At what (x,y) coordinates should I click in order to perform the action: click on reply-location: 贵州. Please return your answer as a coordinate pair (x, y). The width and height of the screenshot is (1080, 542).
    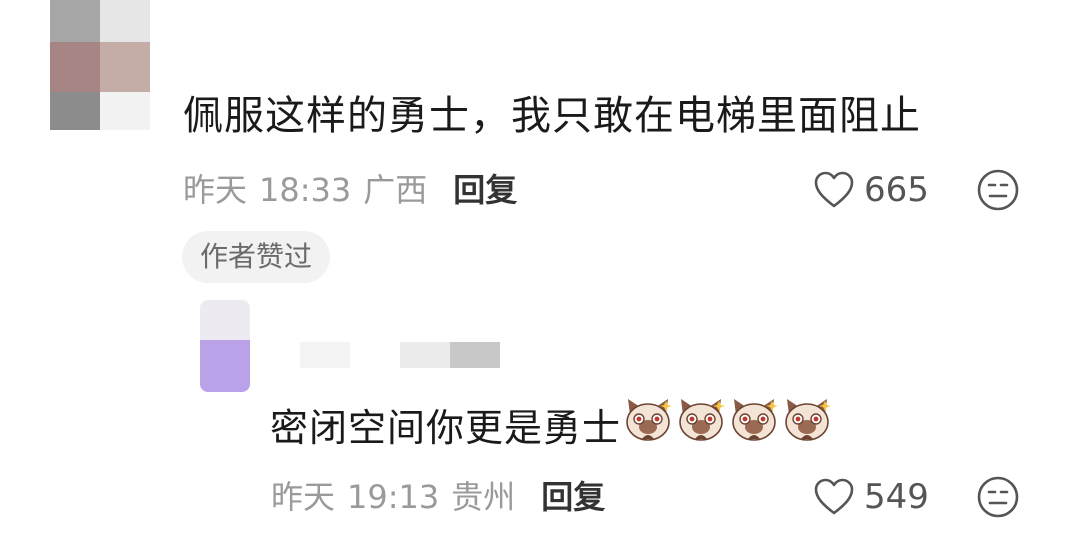
    Looking at the image, I should click on (483, 497).